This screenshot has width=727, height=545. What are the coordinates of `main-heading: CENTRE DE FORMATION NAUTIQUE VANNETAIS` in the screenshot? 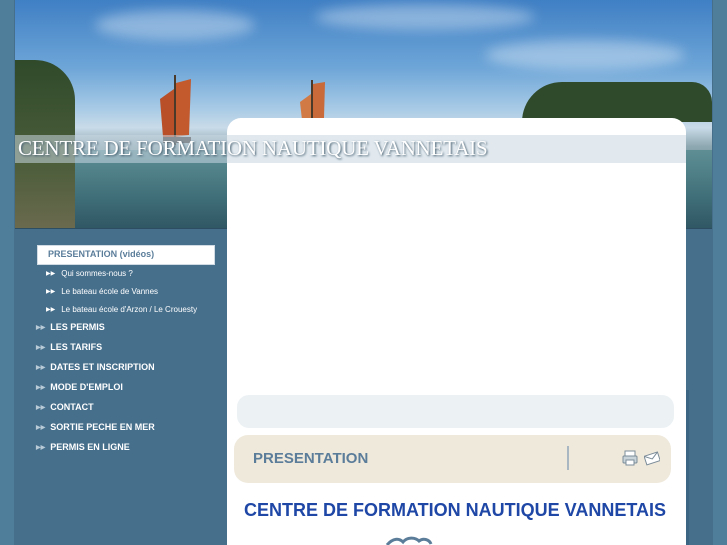 It's located at (455, 510).